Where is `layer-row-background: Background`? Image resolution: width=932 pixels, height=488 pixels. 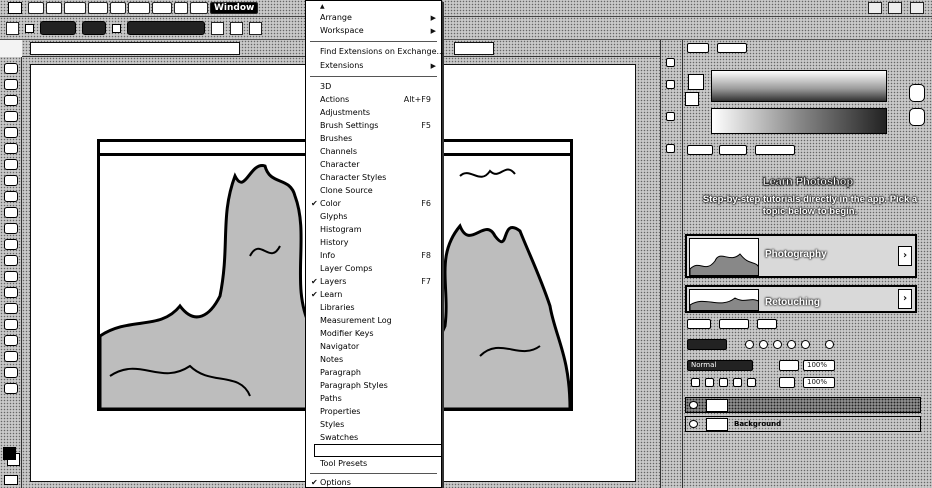 layer-row-background: Background is located at coordinates (803, 424).